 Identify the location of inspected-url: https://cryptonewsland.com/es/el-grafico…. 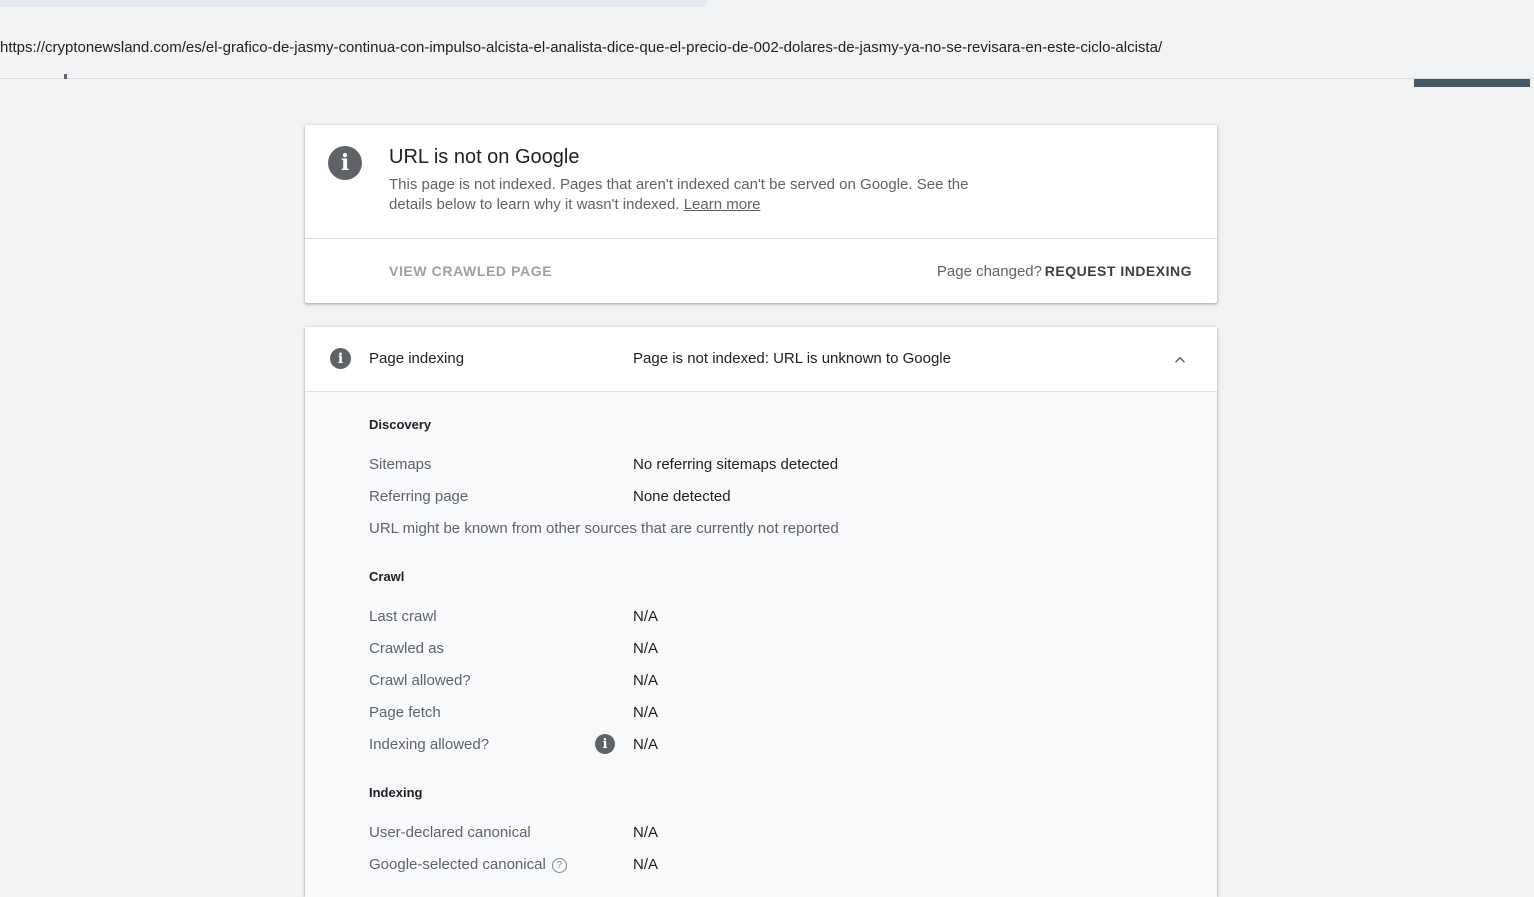
(581, 47).